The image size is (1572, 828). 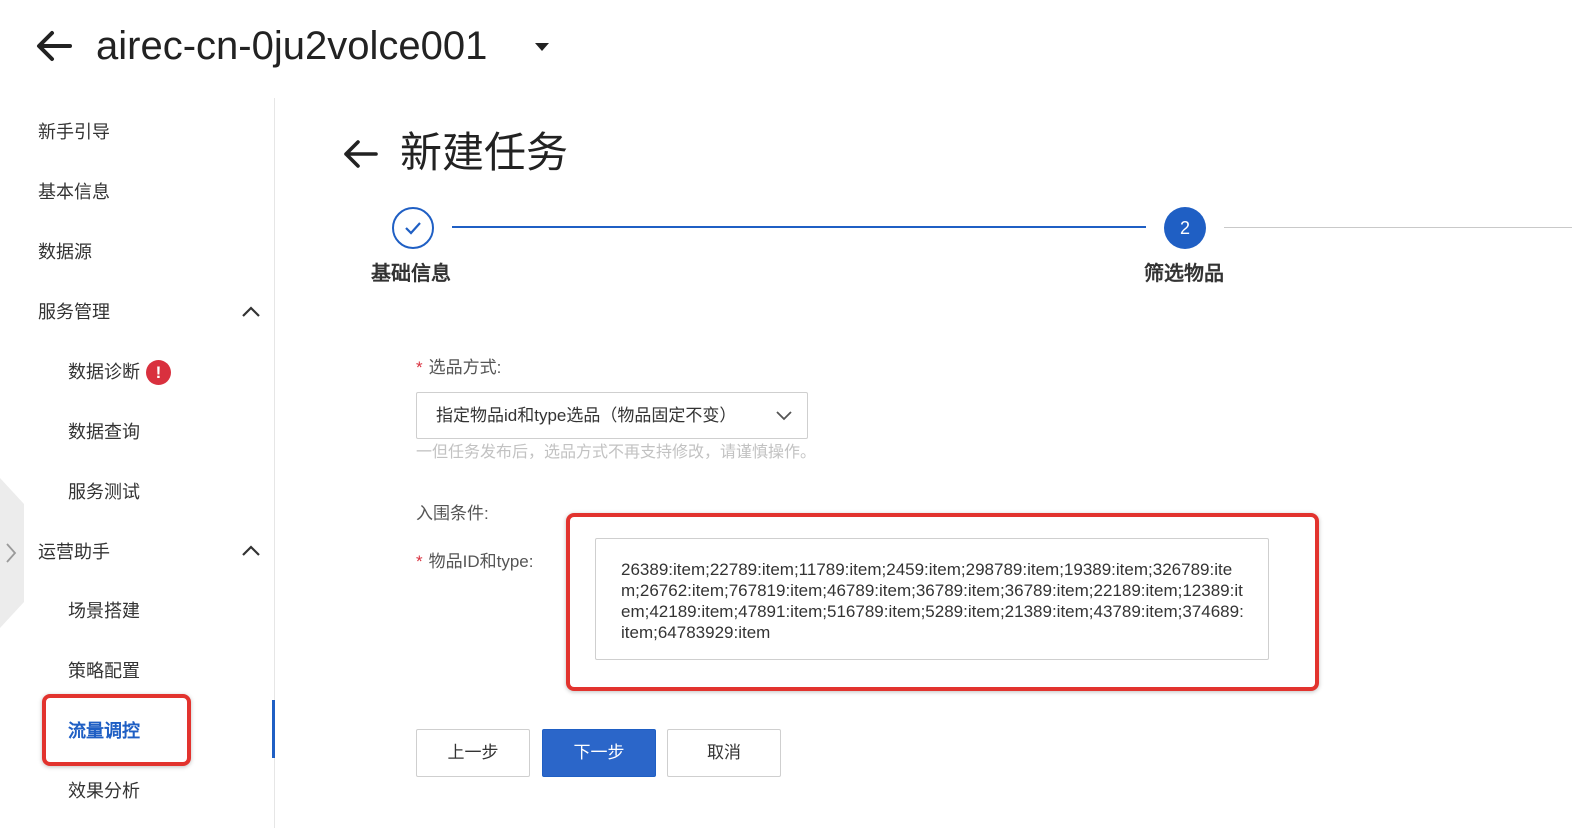 What do you see at coordinates (784, 416) in the screenshot?
I see `chevron-down-icon` at bounding box center [784, 416].